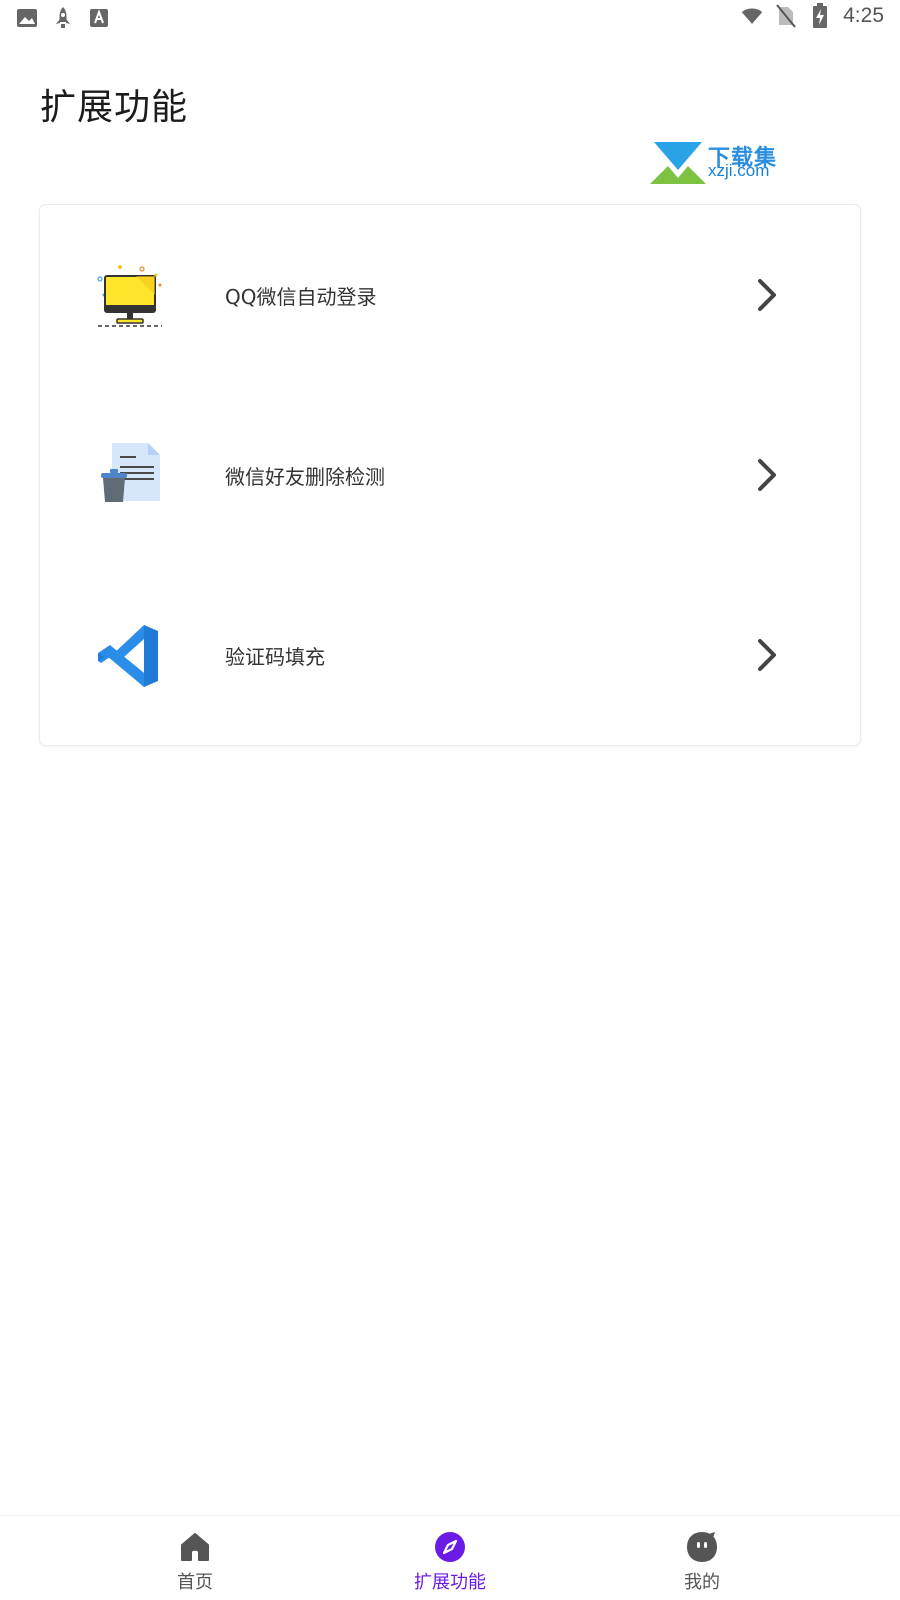 The width and height of the screenshot is (900, 1600). I want to click on nav-item-profile: 我的, so click(702, 1558).